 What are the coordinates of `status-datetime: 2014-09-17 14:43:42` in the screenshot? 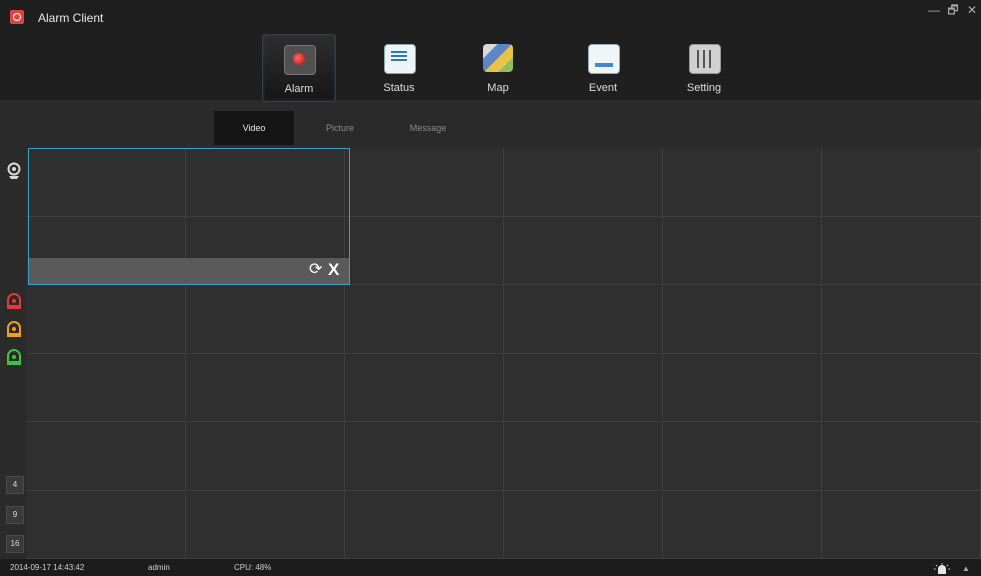 It's located at (47, 567).